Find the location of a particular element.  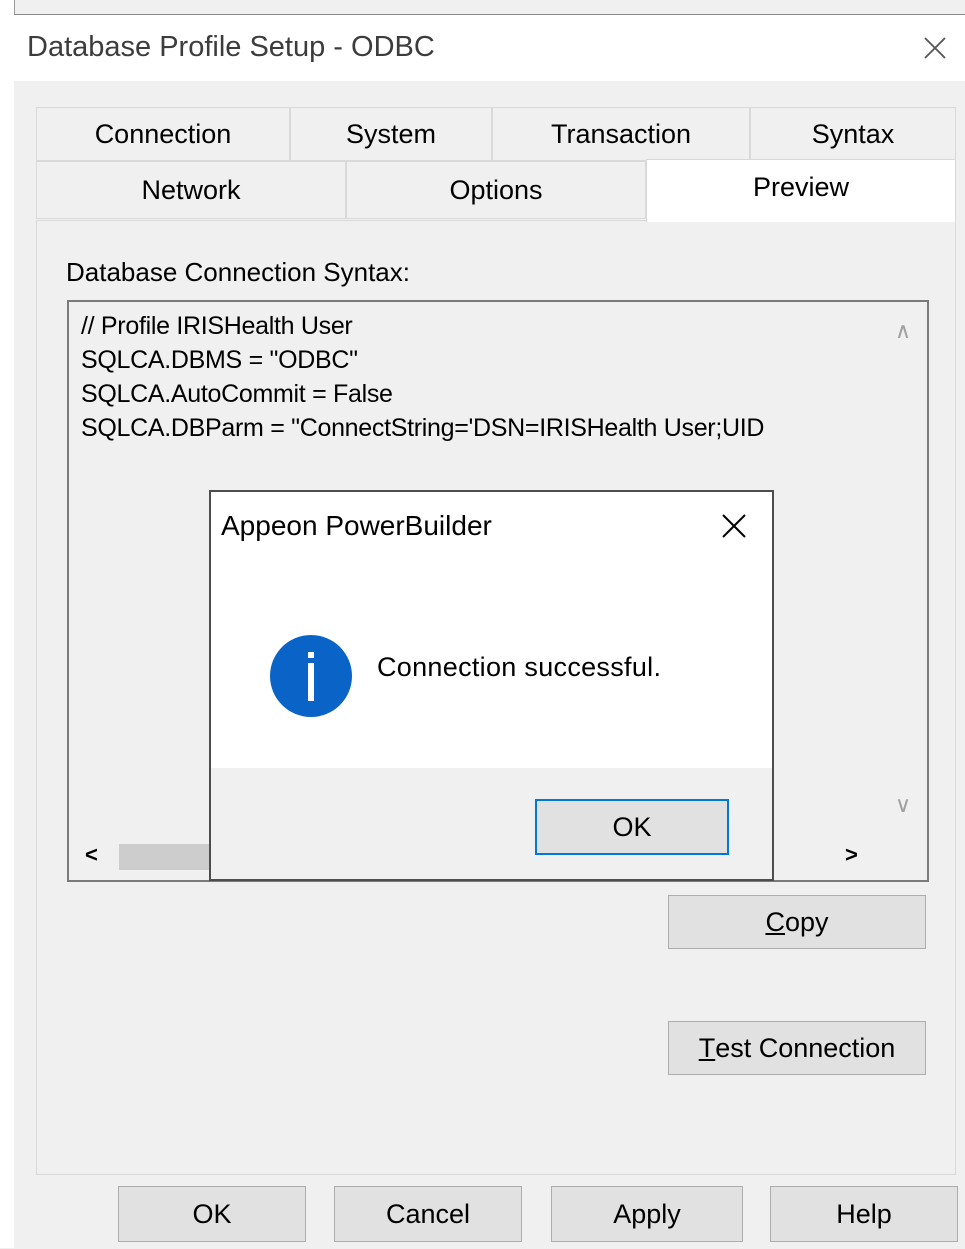

apply-button: Apply is located at coordinates (647, 1214).